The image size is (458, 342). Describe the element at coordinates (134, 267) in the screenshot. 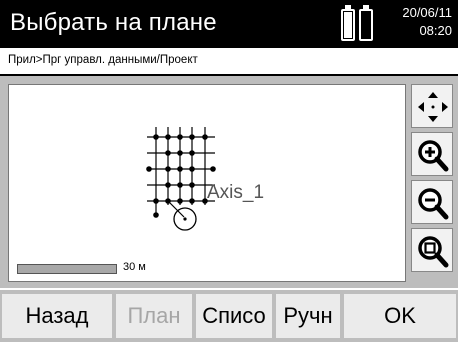

I see `scale-label: 30 м` at that location.